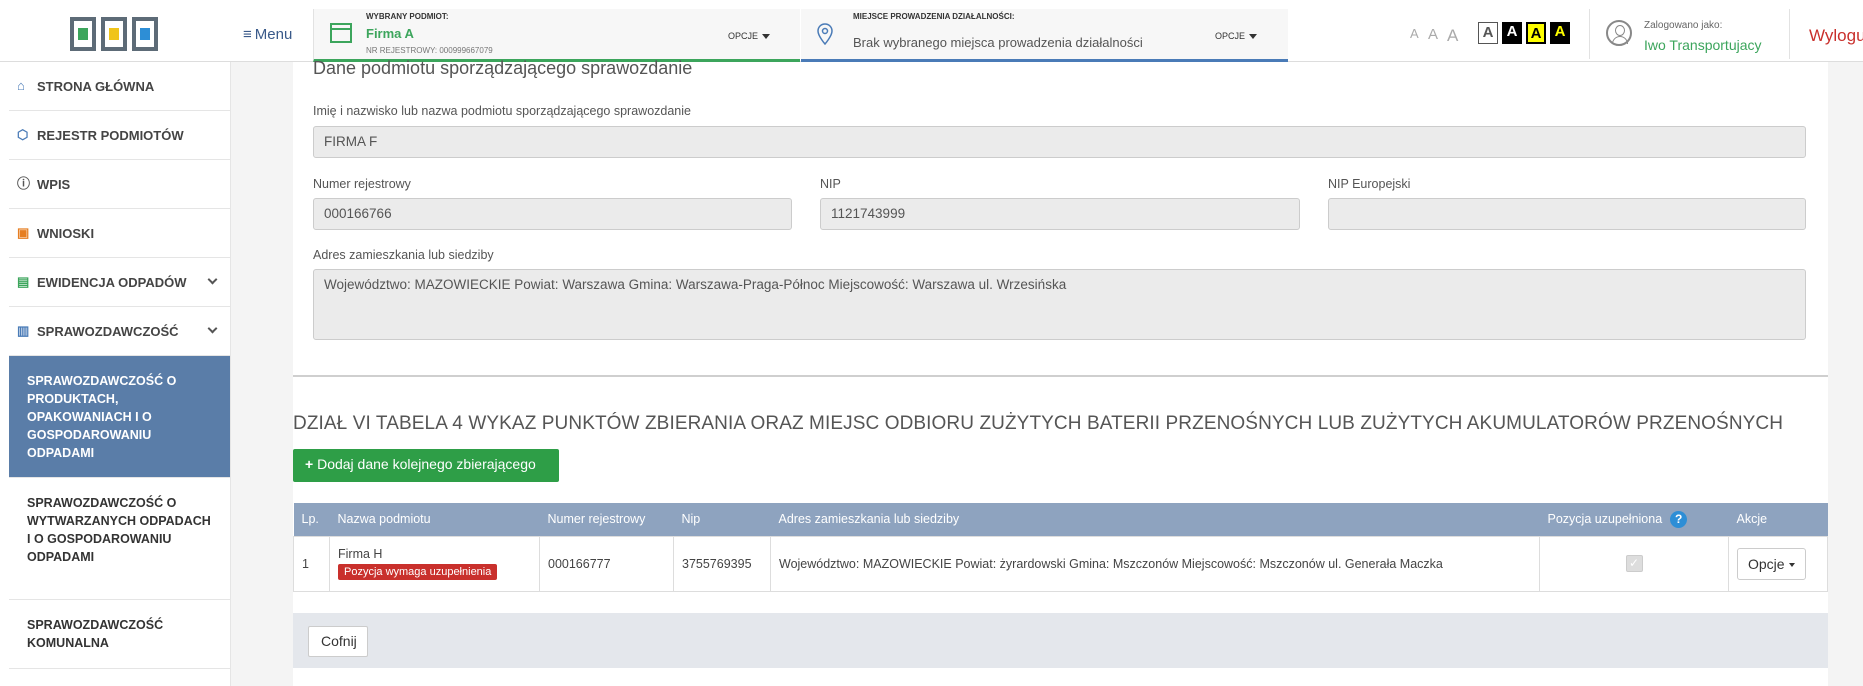 The image size is (1863, 686). Describe the element at coordinates (1560, 33) in the screenshot. I see `contrast-black-yellow: A` at that location.